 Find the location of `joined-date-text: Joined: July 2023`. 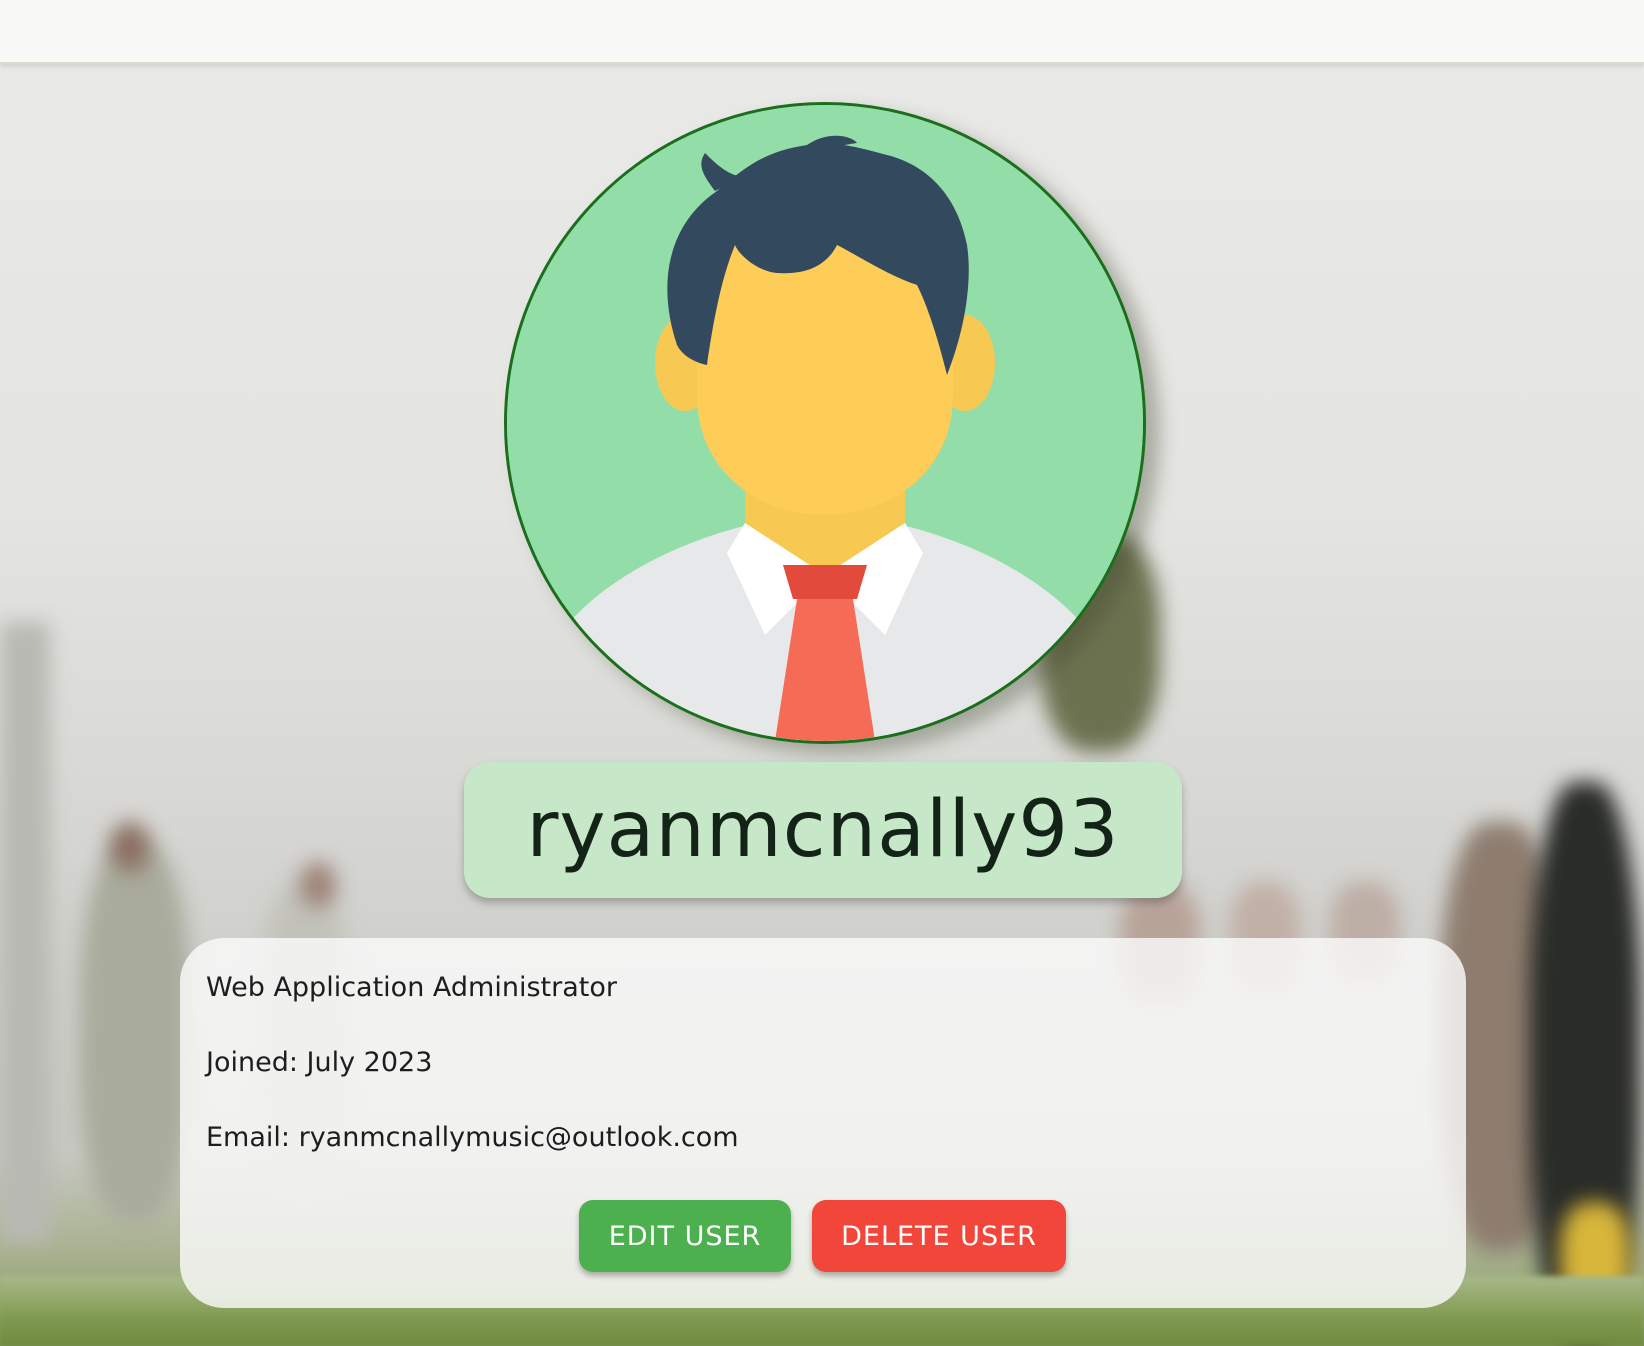

joined-date-text: Joined: July 2023 is located at coordinates (319, 1062).